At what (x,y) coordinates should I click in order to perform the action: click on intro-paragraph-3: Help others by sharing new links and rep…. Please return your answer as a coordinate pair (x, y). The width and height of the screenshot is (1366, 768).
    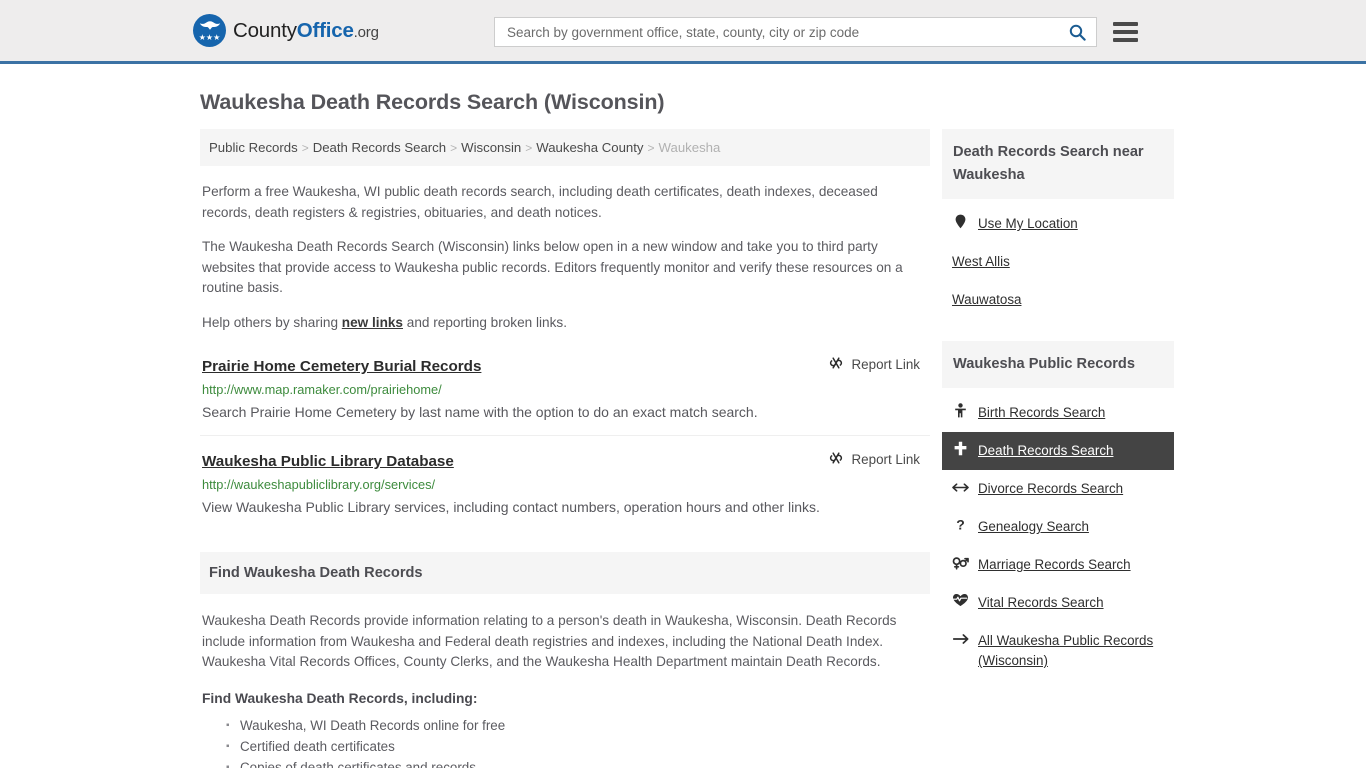
    Looking at the image, I should click on (565, 323).